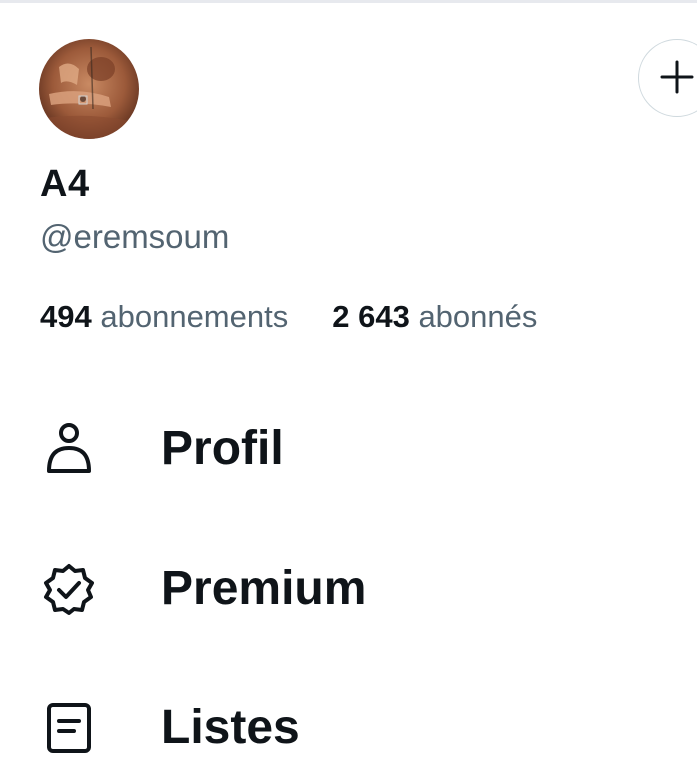 The image size is (697, 784). What do you see at coordinates (66, 316) in the screenshot?
I see `following-count: 494` at bounding box center [66, 316].